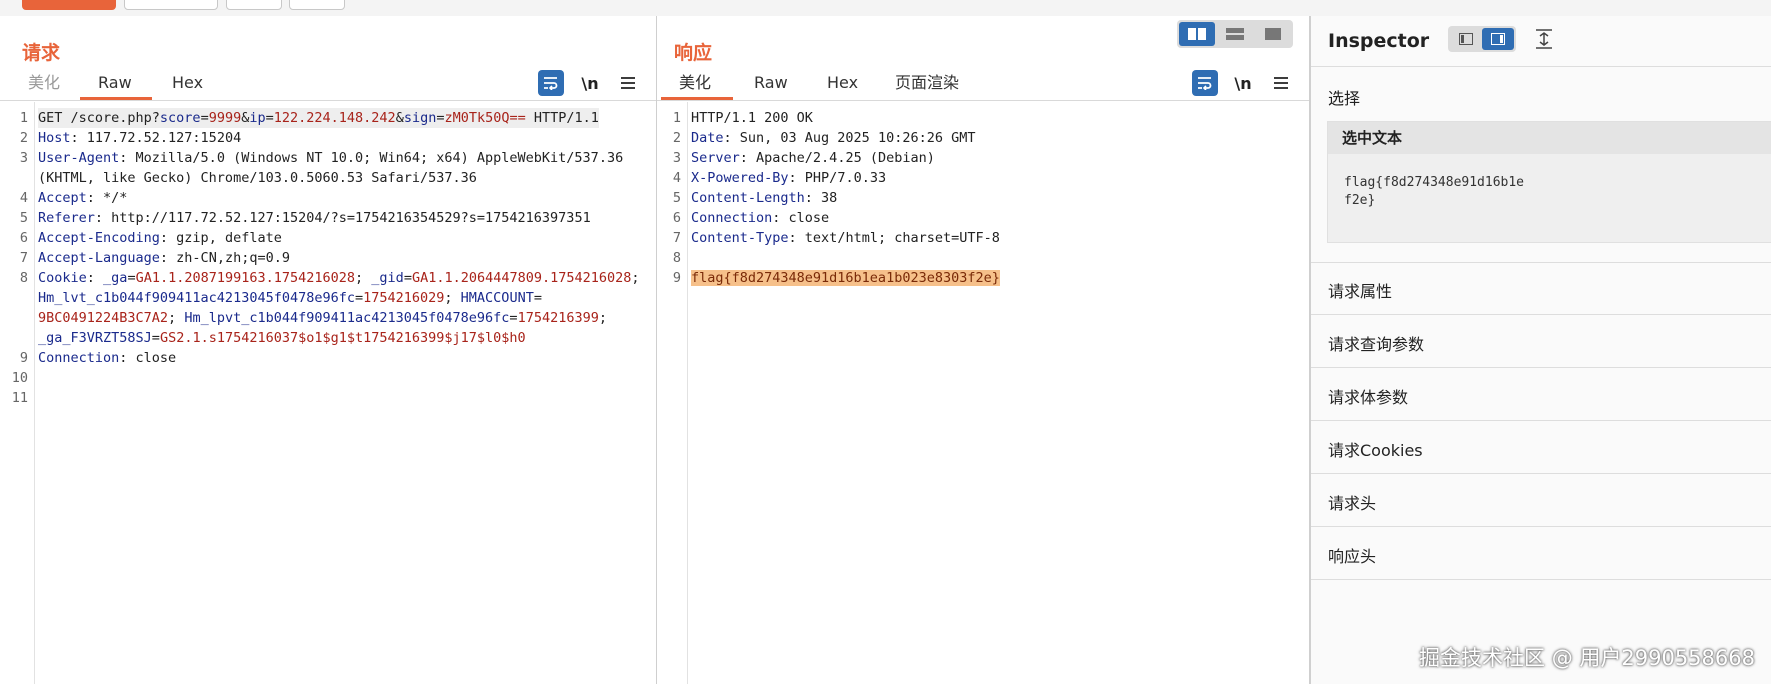  I want to click on request-tab-hex: Hex, so click(189, 85).